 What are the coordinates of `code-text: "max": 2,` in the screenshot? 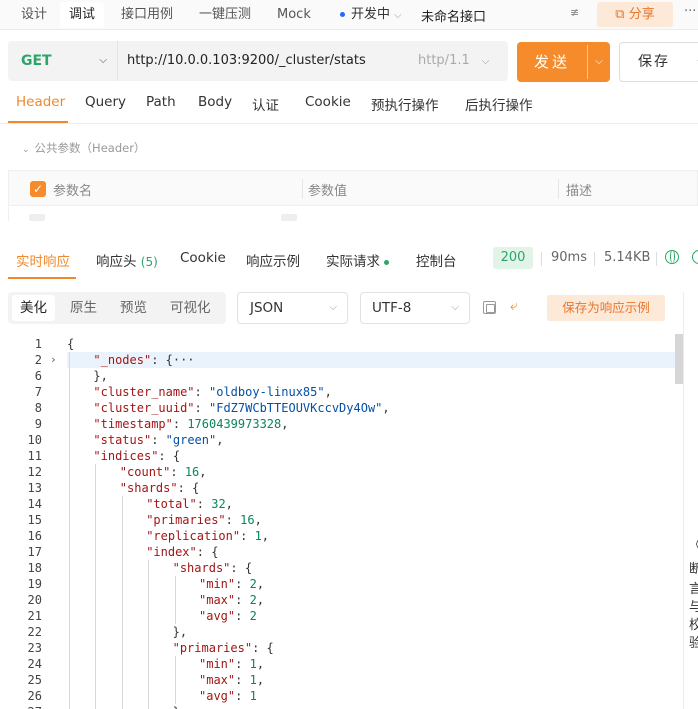 It's located at (232, 600).